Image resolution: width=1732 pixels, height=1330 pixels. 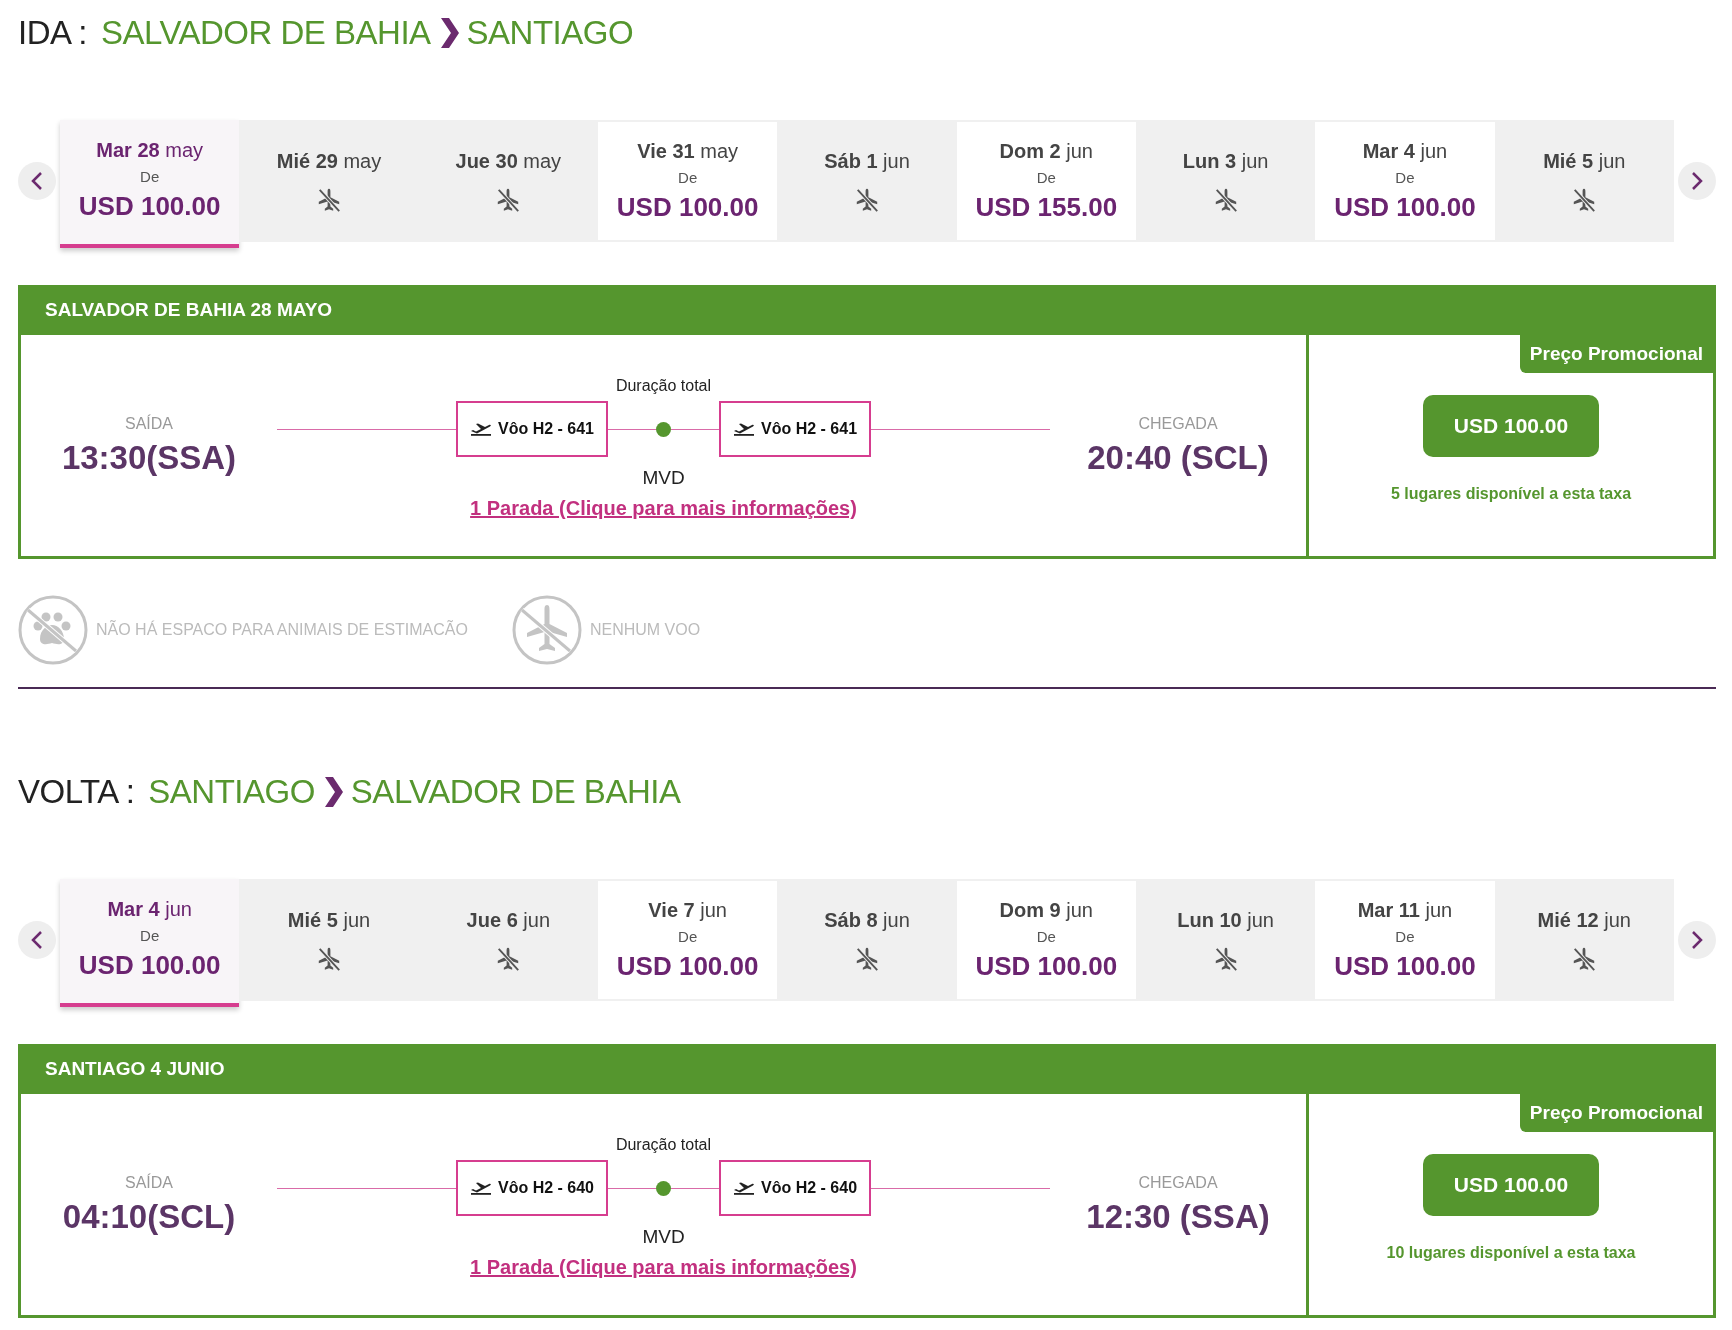 I want to click on date-tab: Mar 28 may De USD 100.00, so click(x=150, y=184).